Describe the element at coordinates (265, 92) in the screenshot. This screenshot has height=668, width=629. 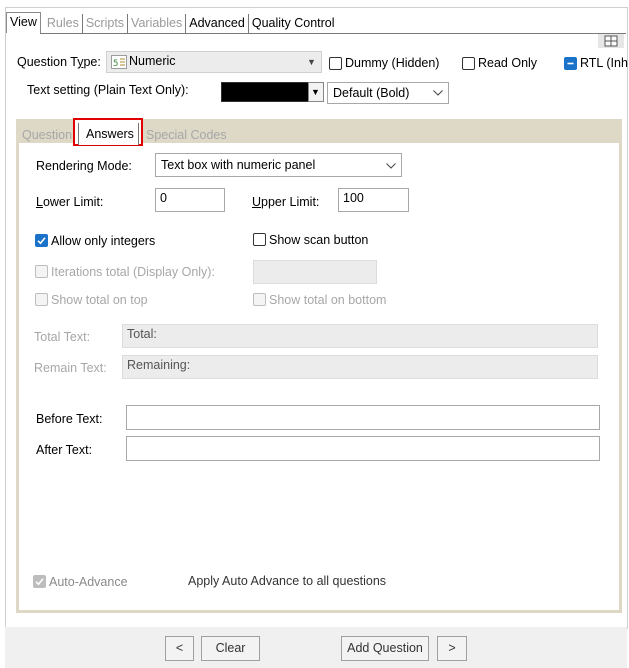
I see `text-color-swatch` at that location.